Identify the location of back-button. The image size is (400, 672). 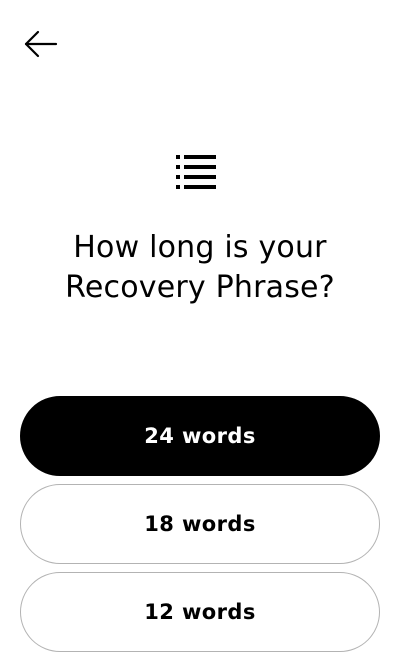
(40, 44).